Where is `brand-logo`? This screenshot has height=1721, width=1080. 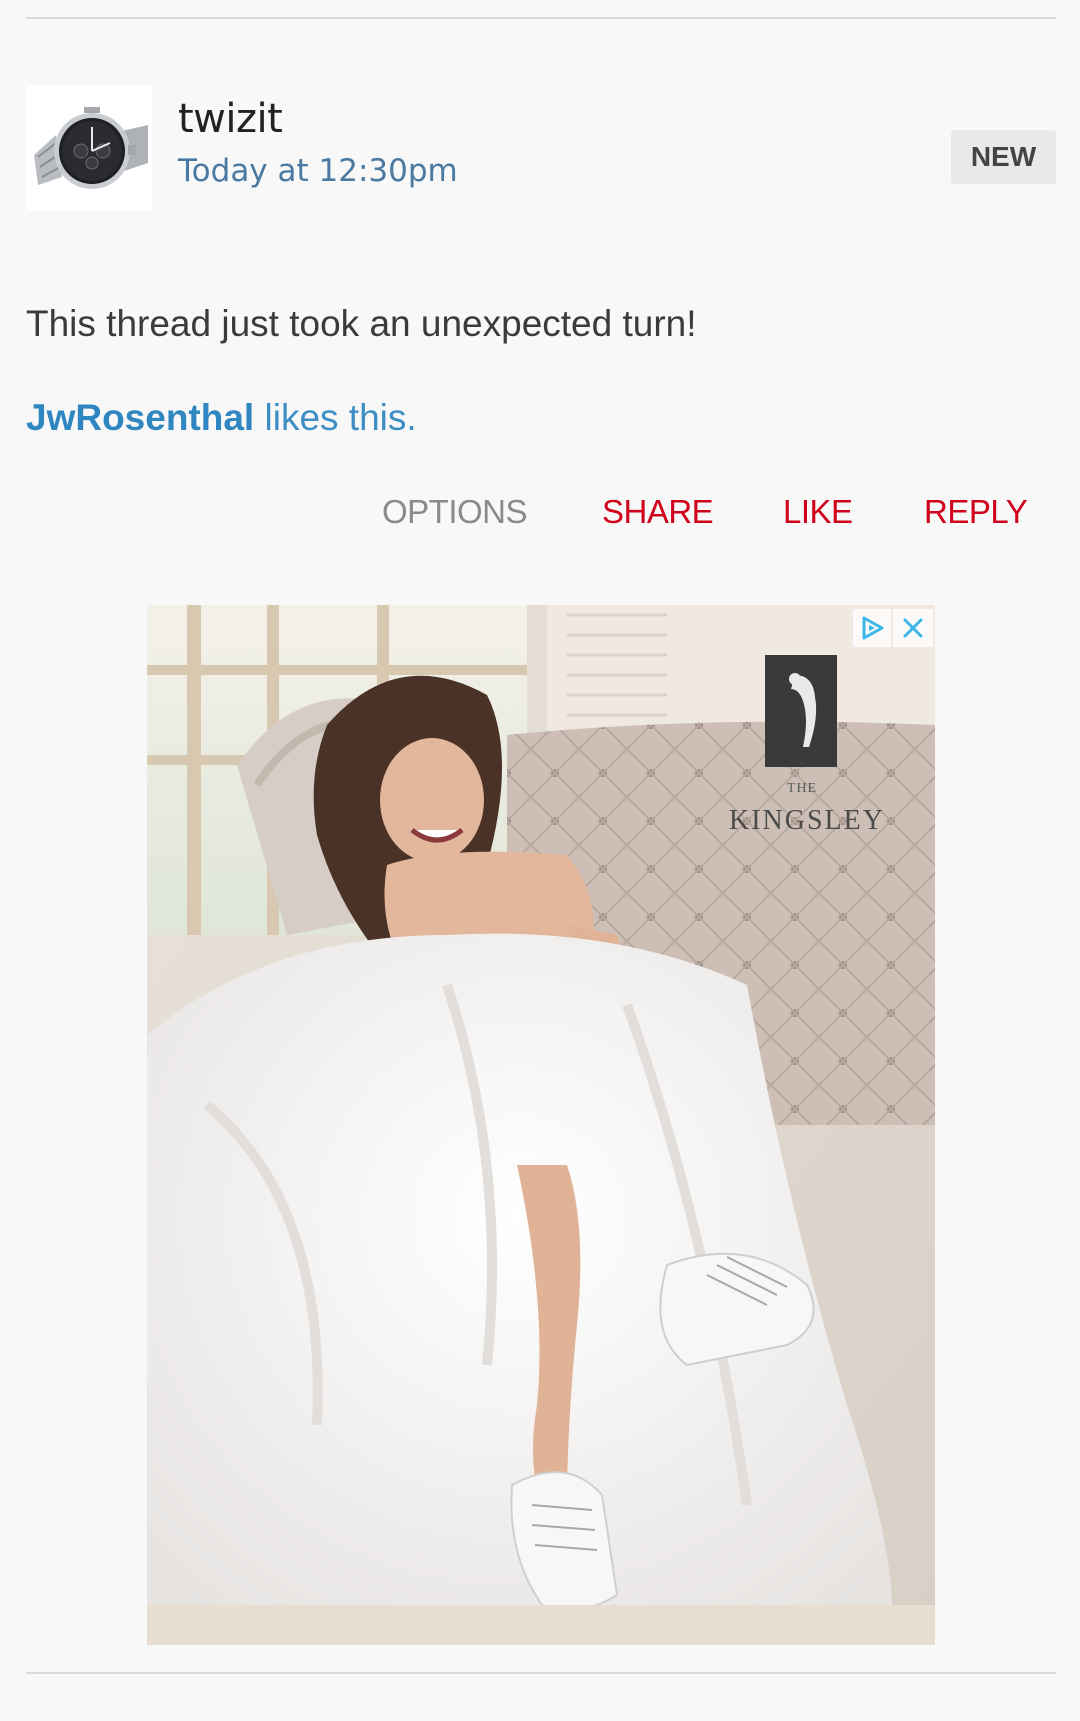 brand-logo is located at coordinates (801, 711).